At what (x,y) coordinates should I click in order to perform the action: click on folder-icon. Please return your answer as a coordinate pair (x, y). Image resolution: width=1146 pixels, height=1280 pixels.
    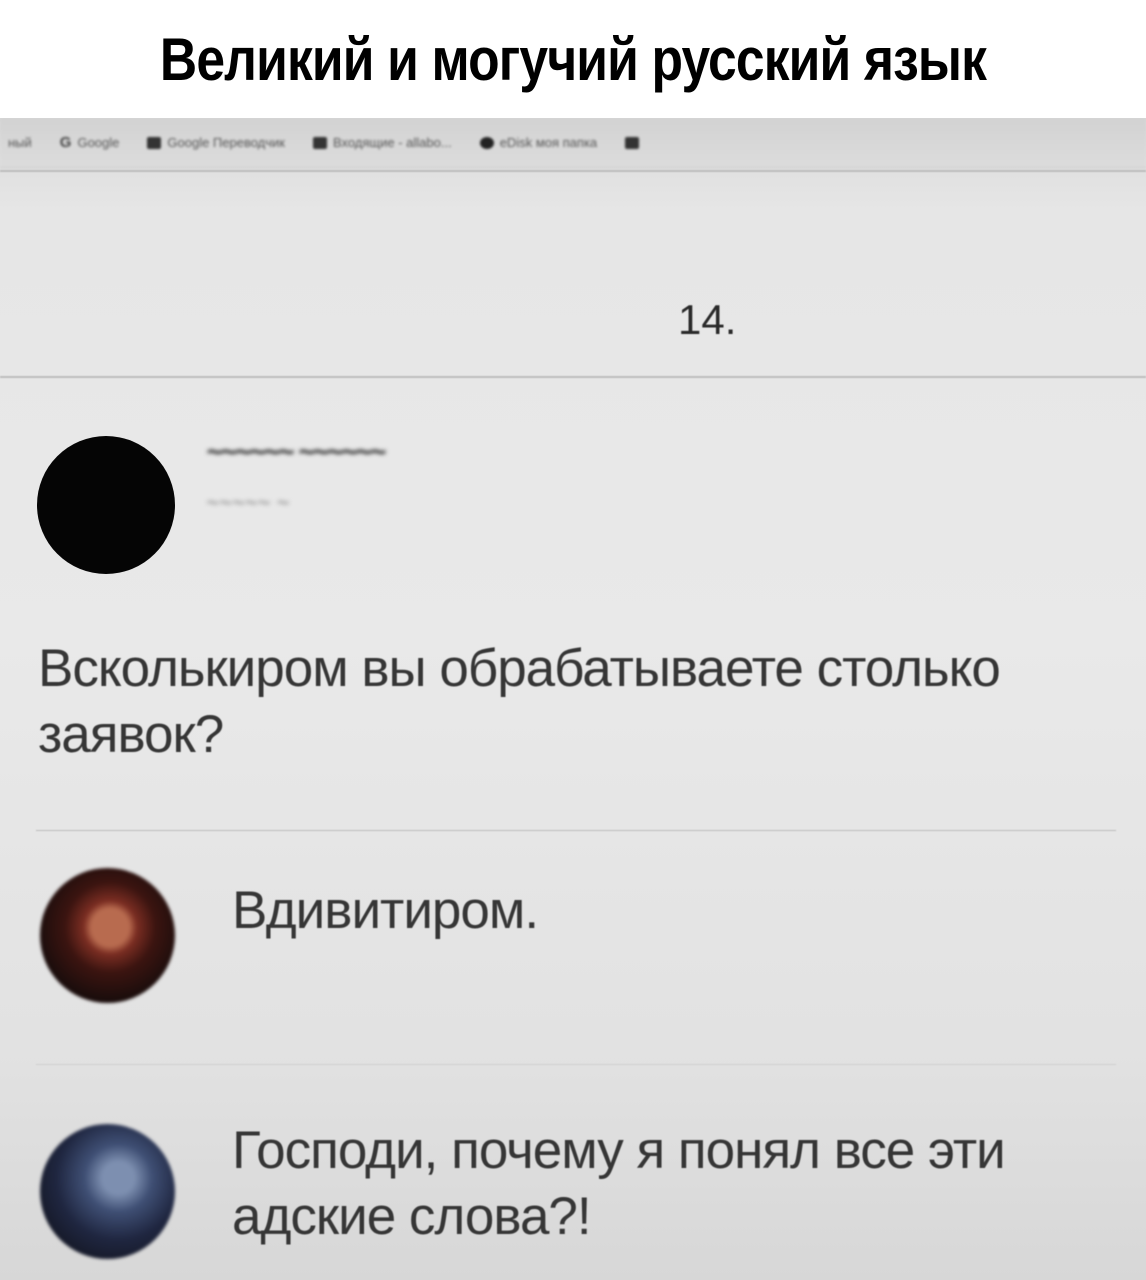
    Looking at the image, I should click on (632, 142).